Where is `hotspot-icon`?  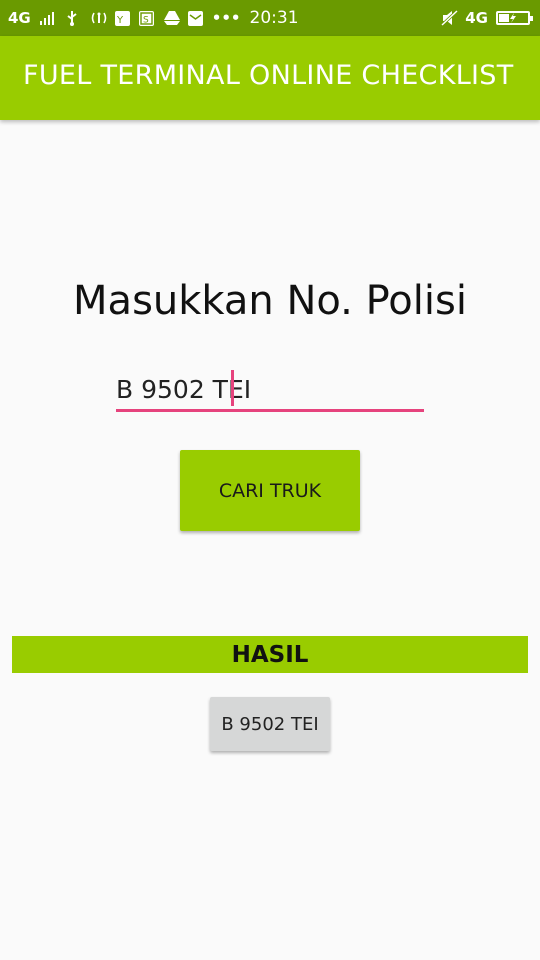 hotspot-icon is located at coordinates (98, 18).